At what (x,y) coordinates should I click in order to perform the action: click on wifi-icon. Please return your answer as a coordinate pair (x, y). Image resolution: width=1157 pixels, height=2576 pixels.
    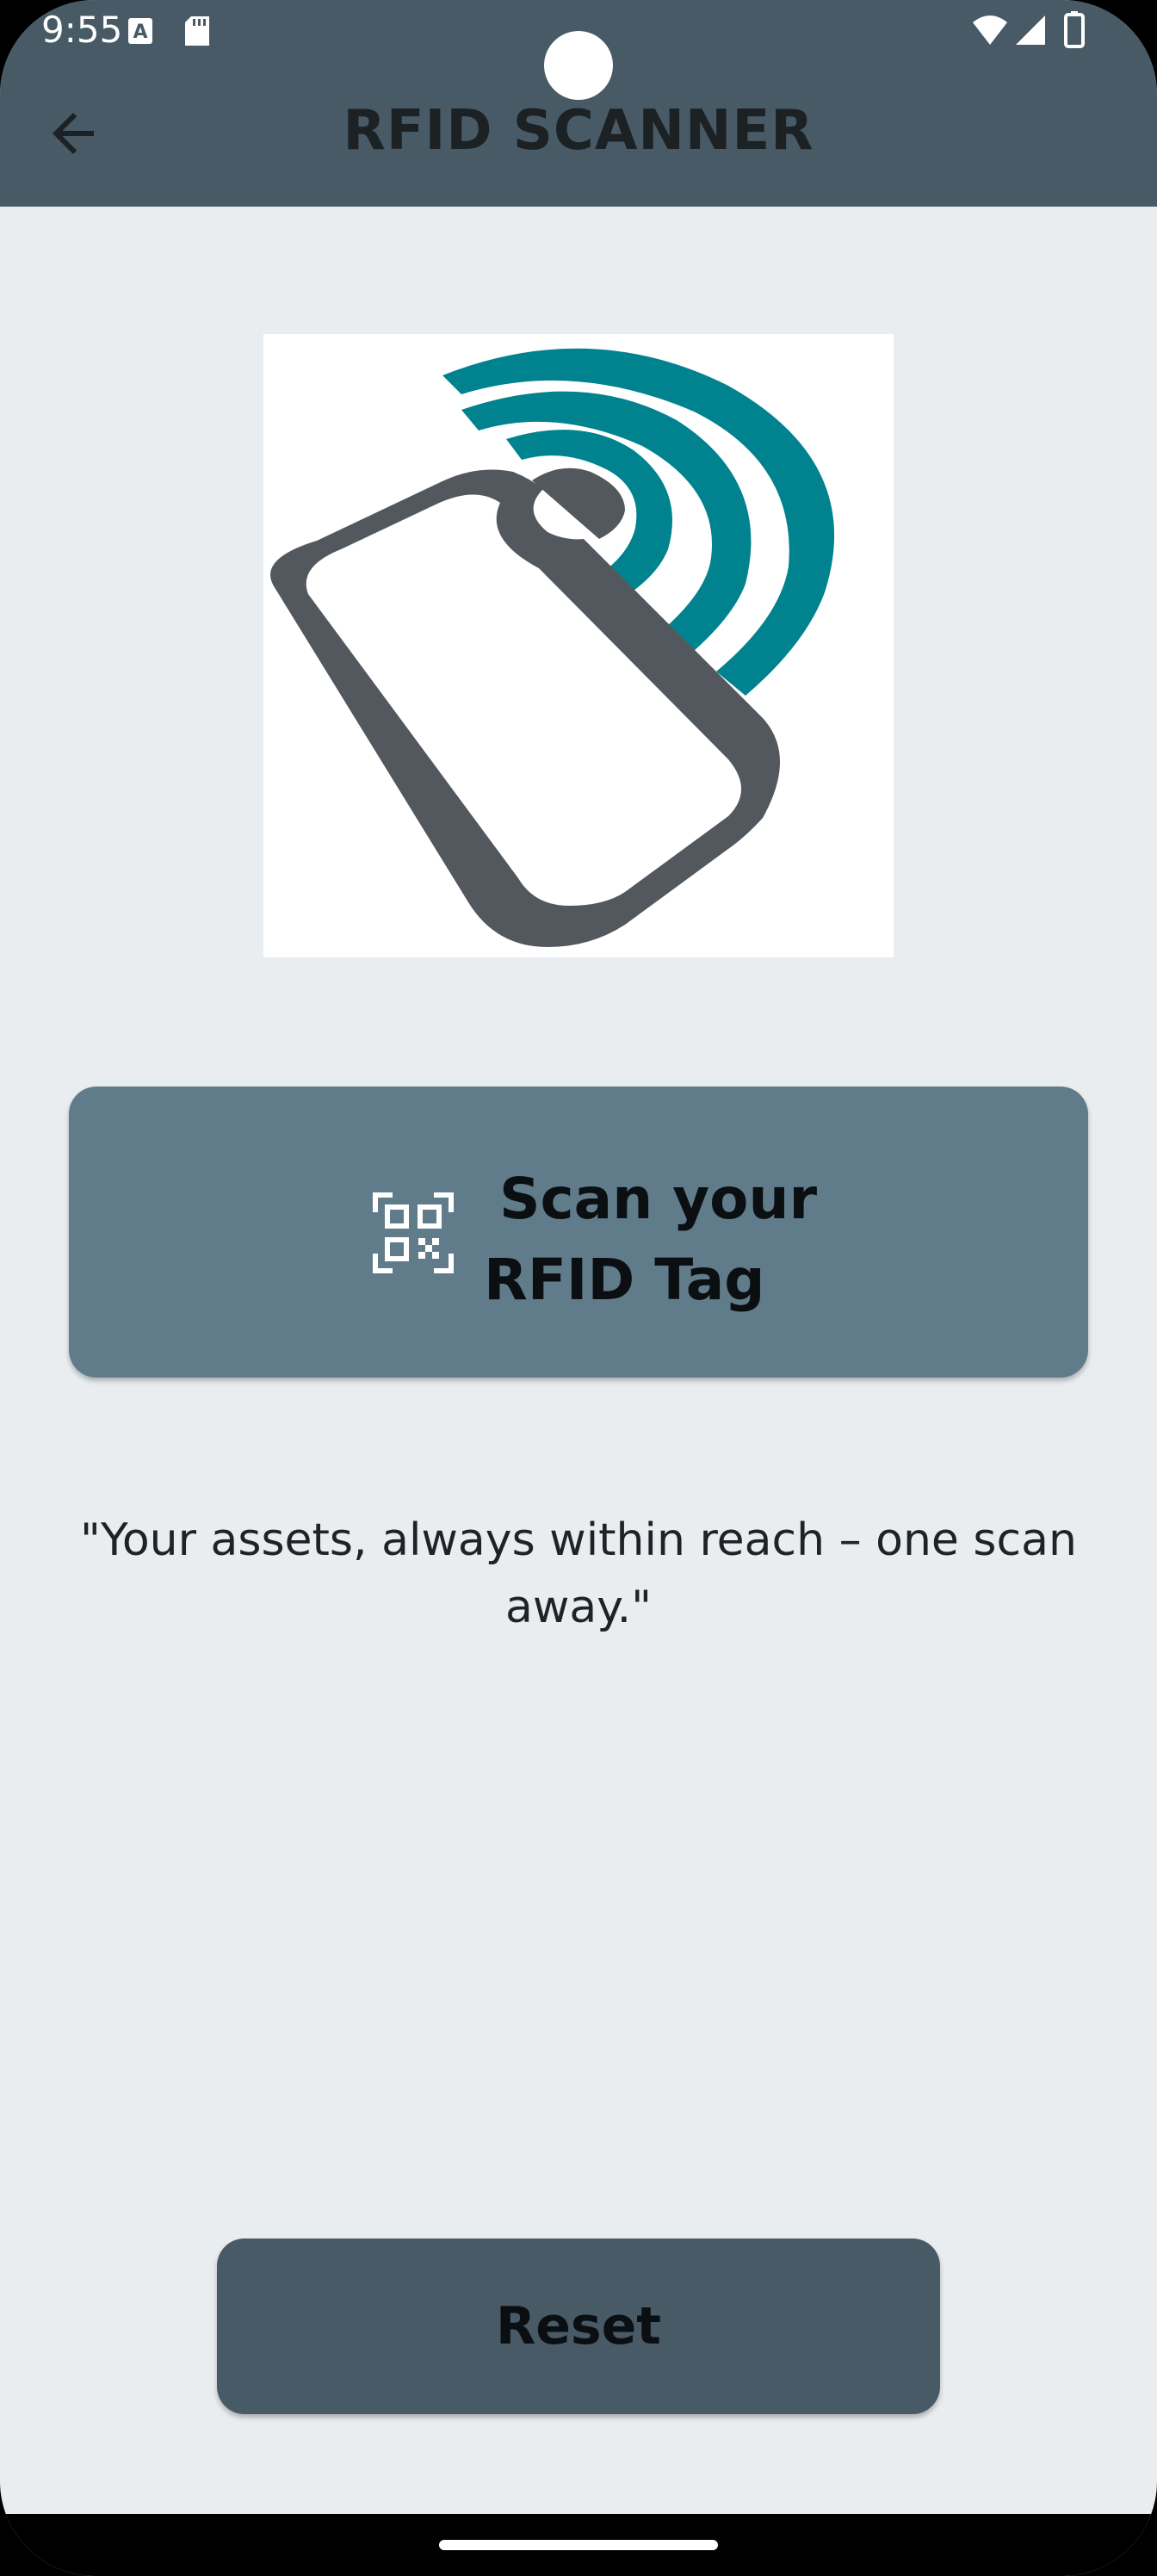
    Looking at the image, I should click on (990, 30).